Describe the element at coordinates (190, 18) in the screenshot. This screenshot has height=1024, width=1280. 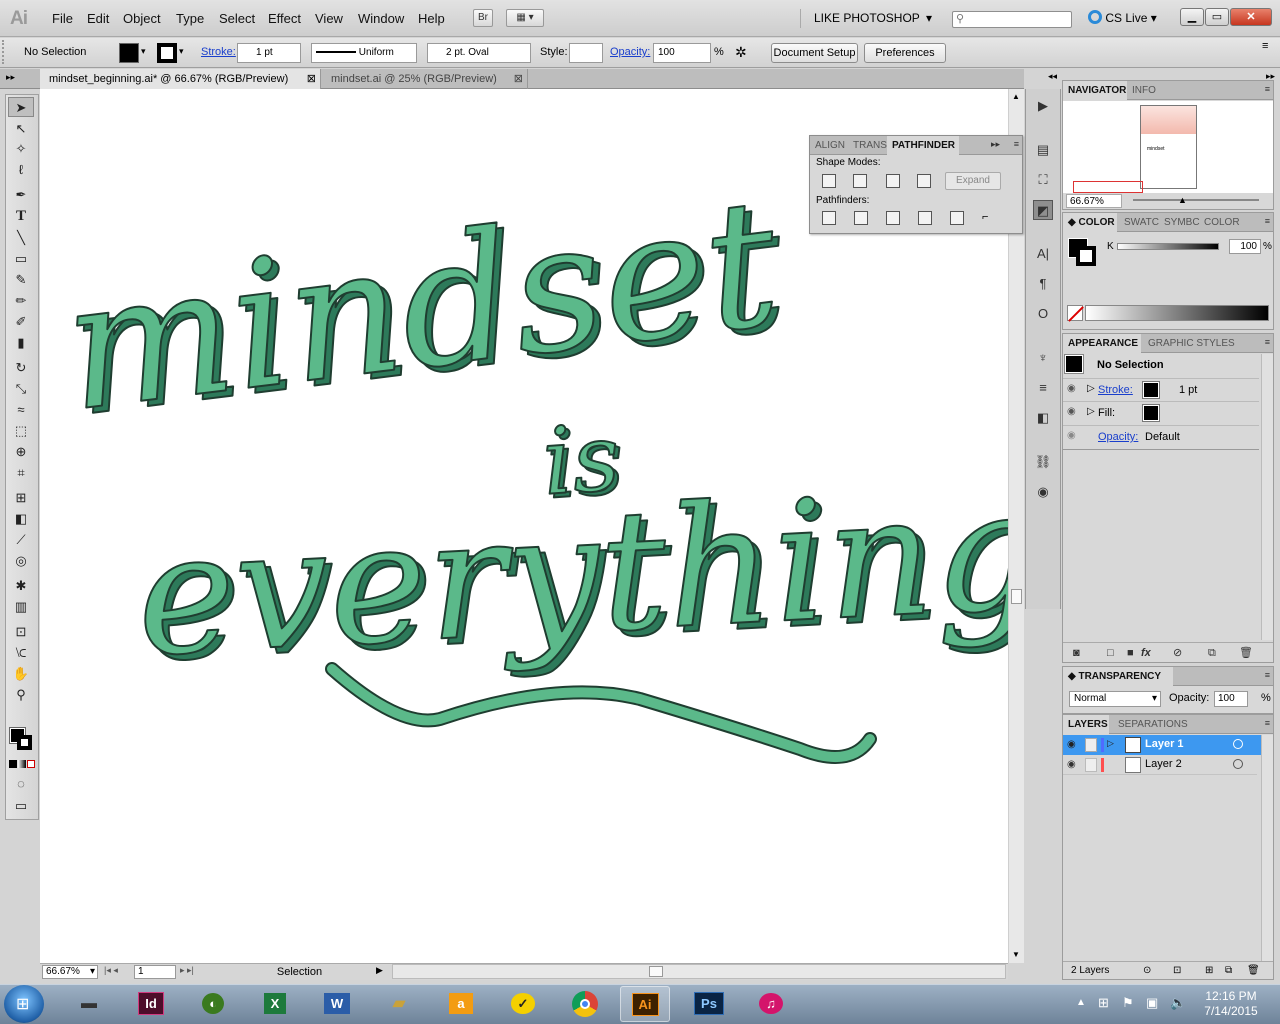
I see `menu-type: Type` at that location.